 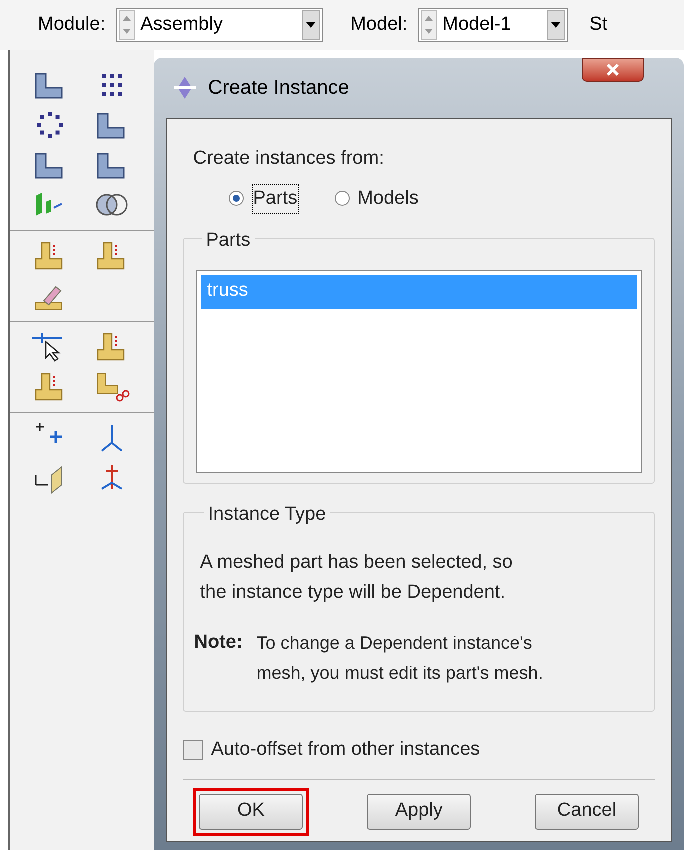 I want to click on dropdown-value: Assembly, so click(x=182, y=24).